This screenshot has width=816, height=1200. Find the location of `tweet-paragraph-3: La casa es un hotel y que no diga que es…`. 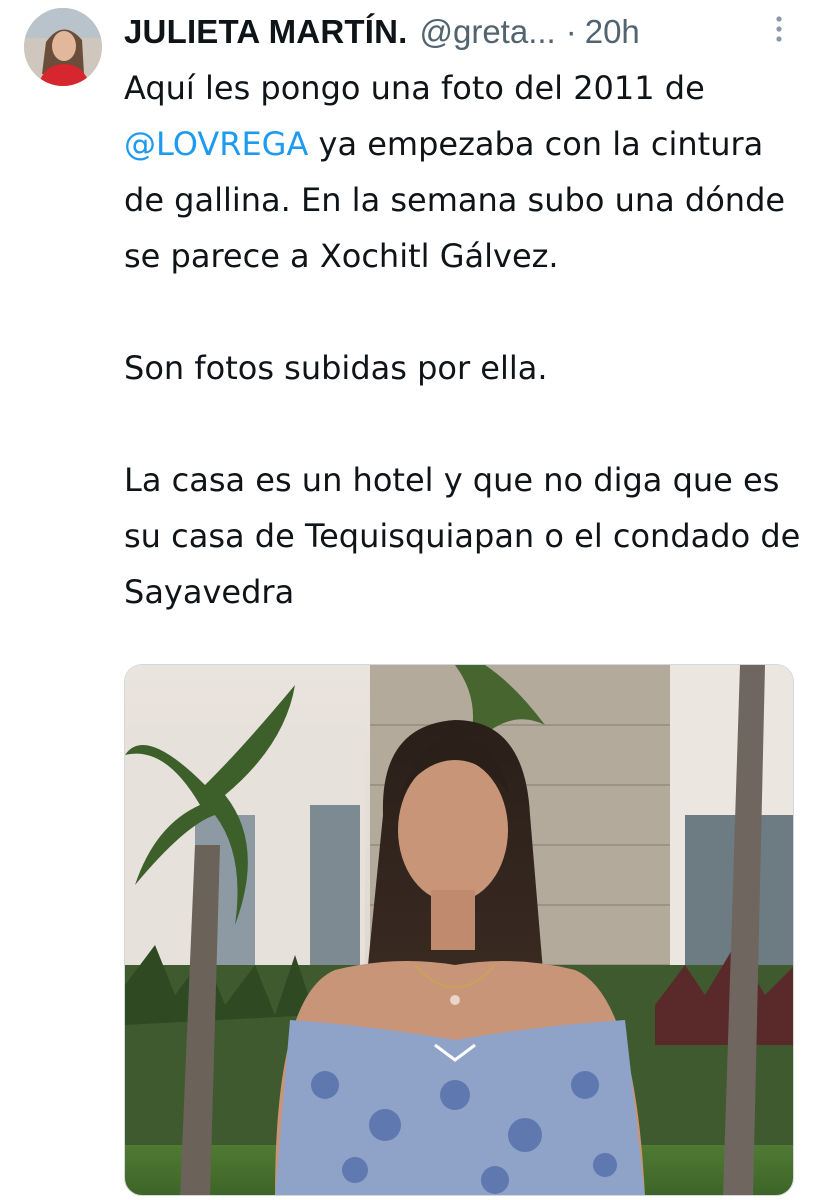

tweet-paragraph-3: La casa es un hotel y que no diga que es… is located at coordinates (462, 536).